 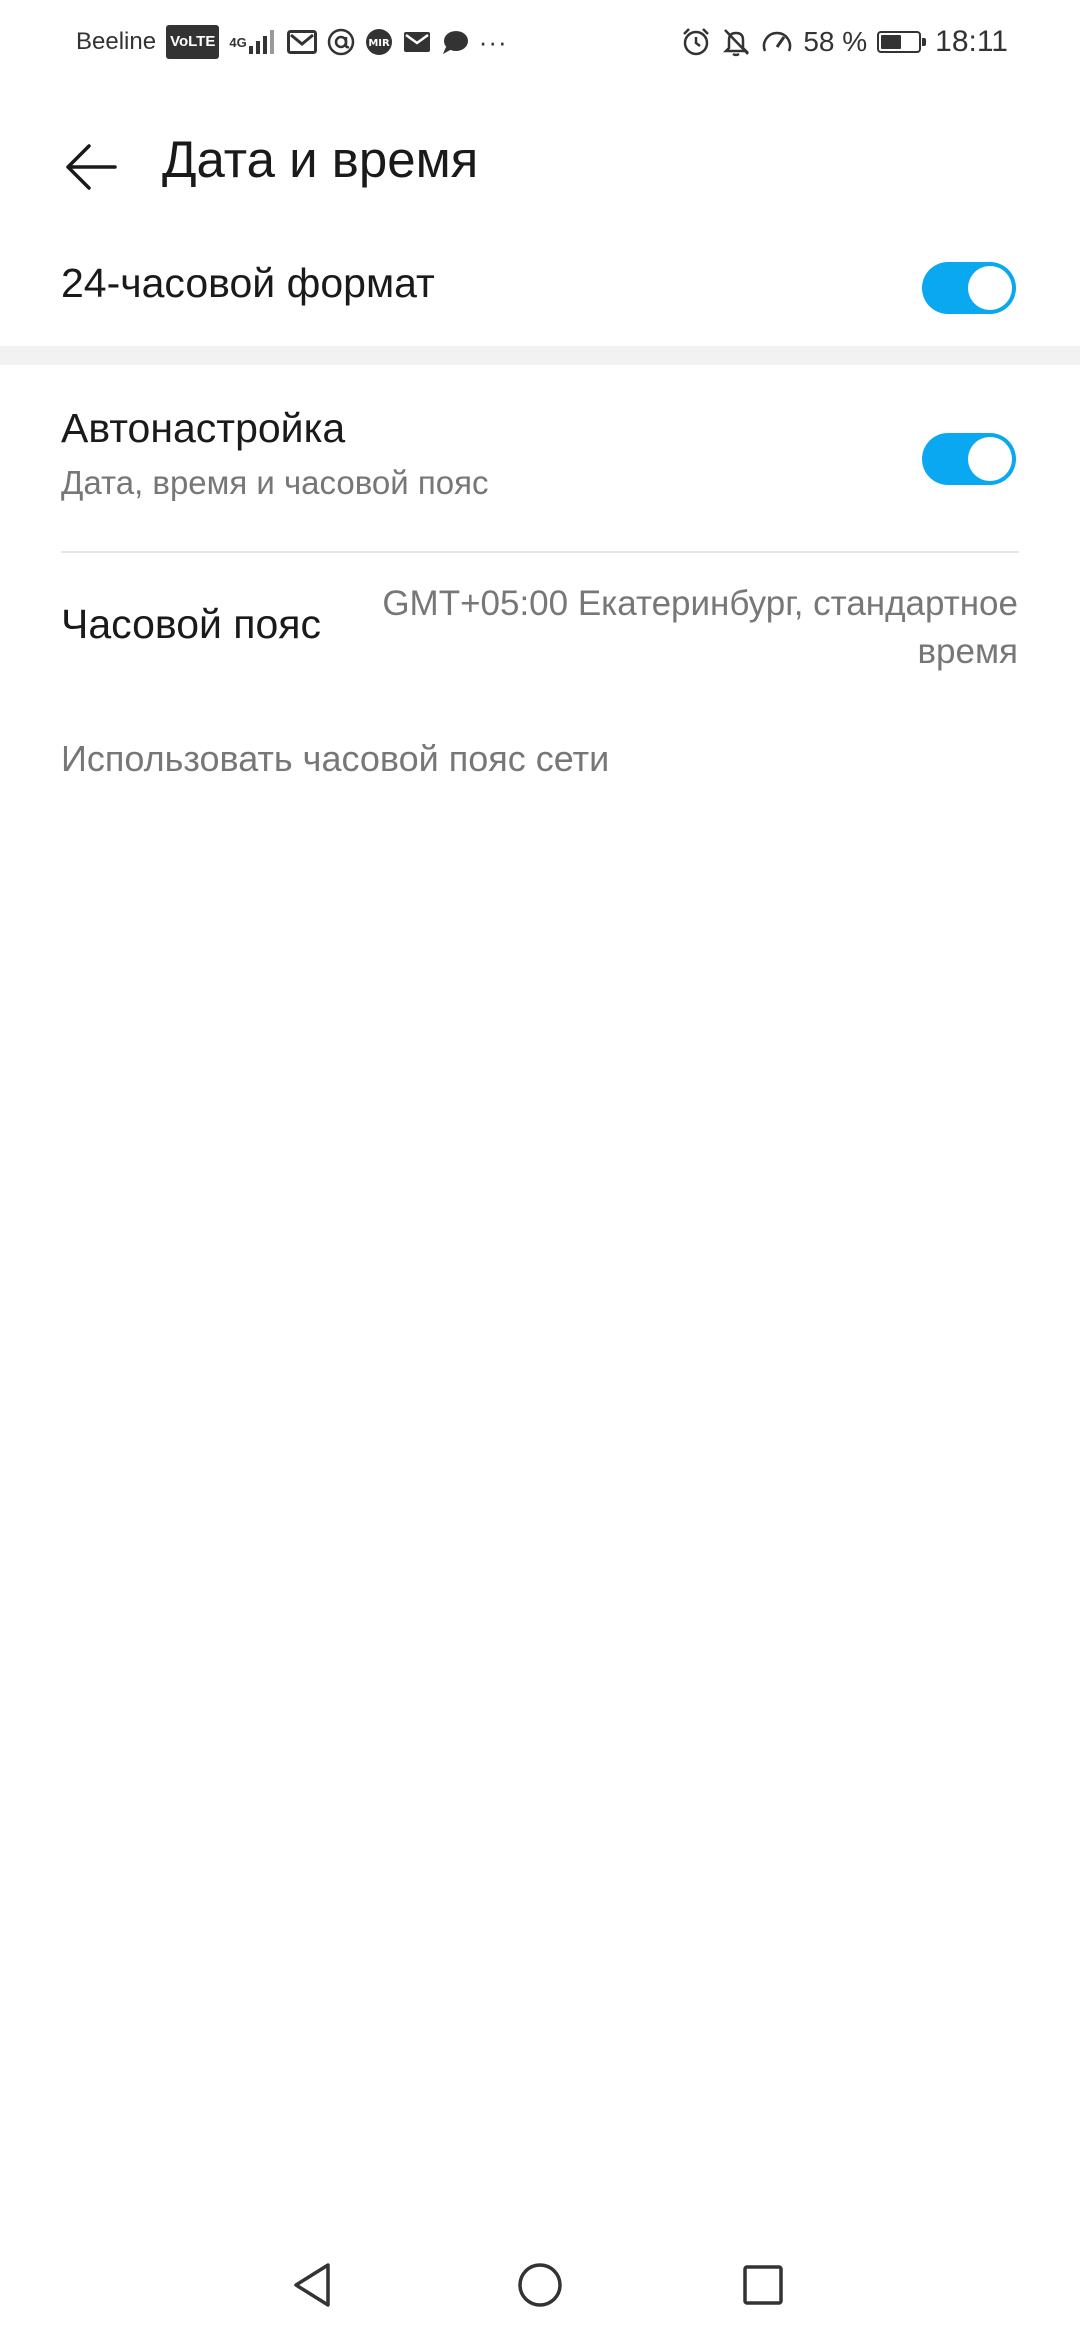 What do you see at coordinates (341, 42) in the screenshot?
I see `at-mail-icon` at bounding box center [341, 42].